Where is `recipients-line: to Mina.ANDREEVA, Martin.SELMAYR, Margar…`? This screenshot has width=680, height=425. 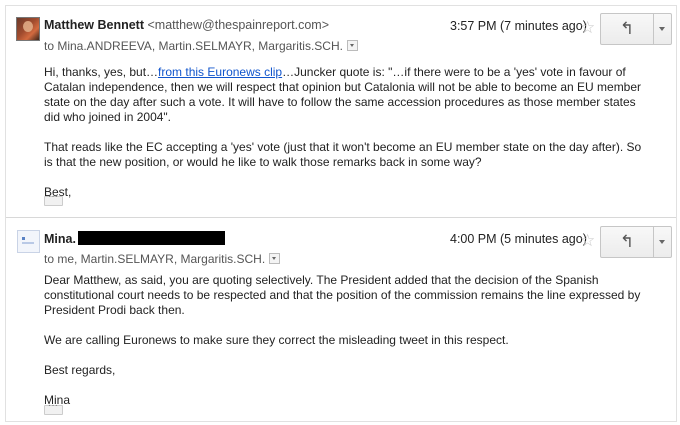
recipients-line: to Mina.ANDREEVA, Martin.SELMAYR, Margar… is located at coordinates (201, 46).